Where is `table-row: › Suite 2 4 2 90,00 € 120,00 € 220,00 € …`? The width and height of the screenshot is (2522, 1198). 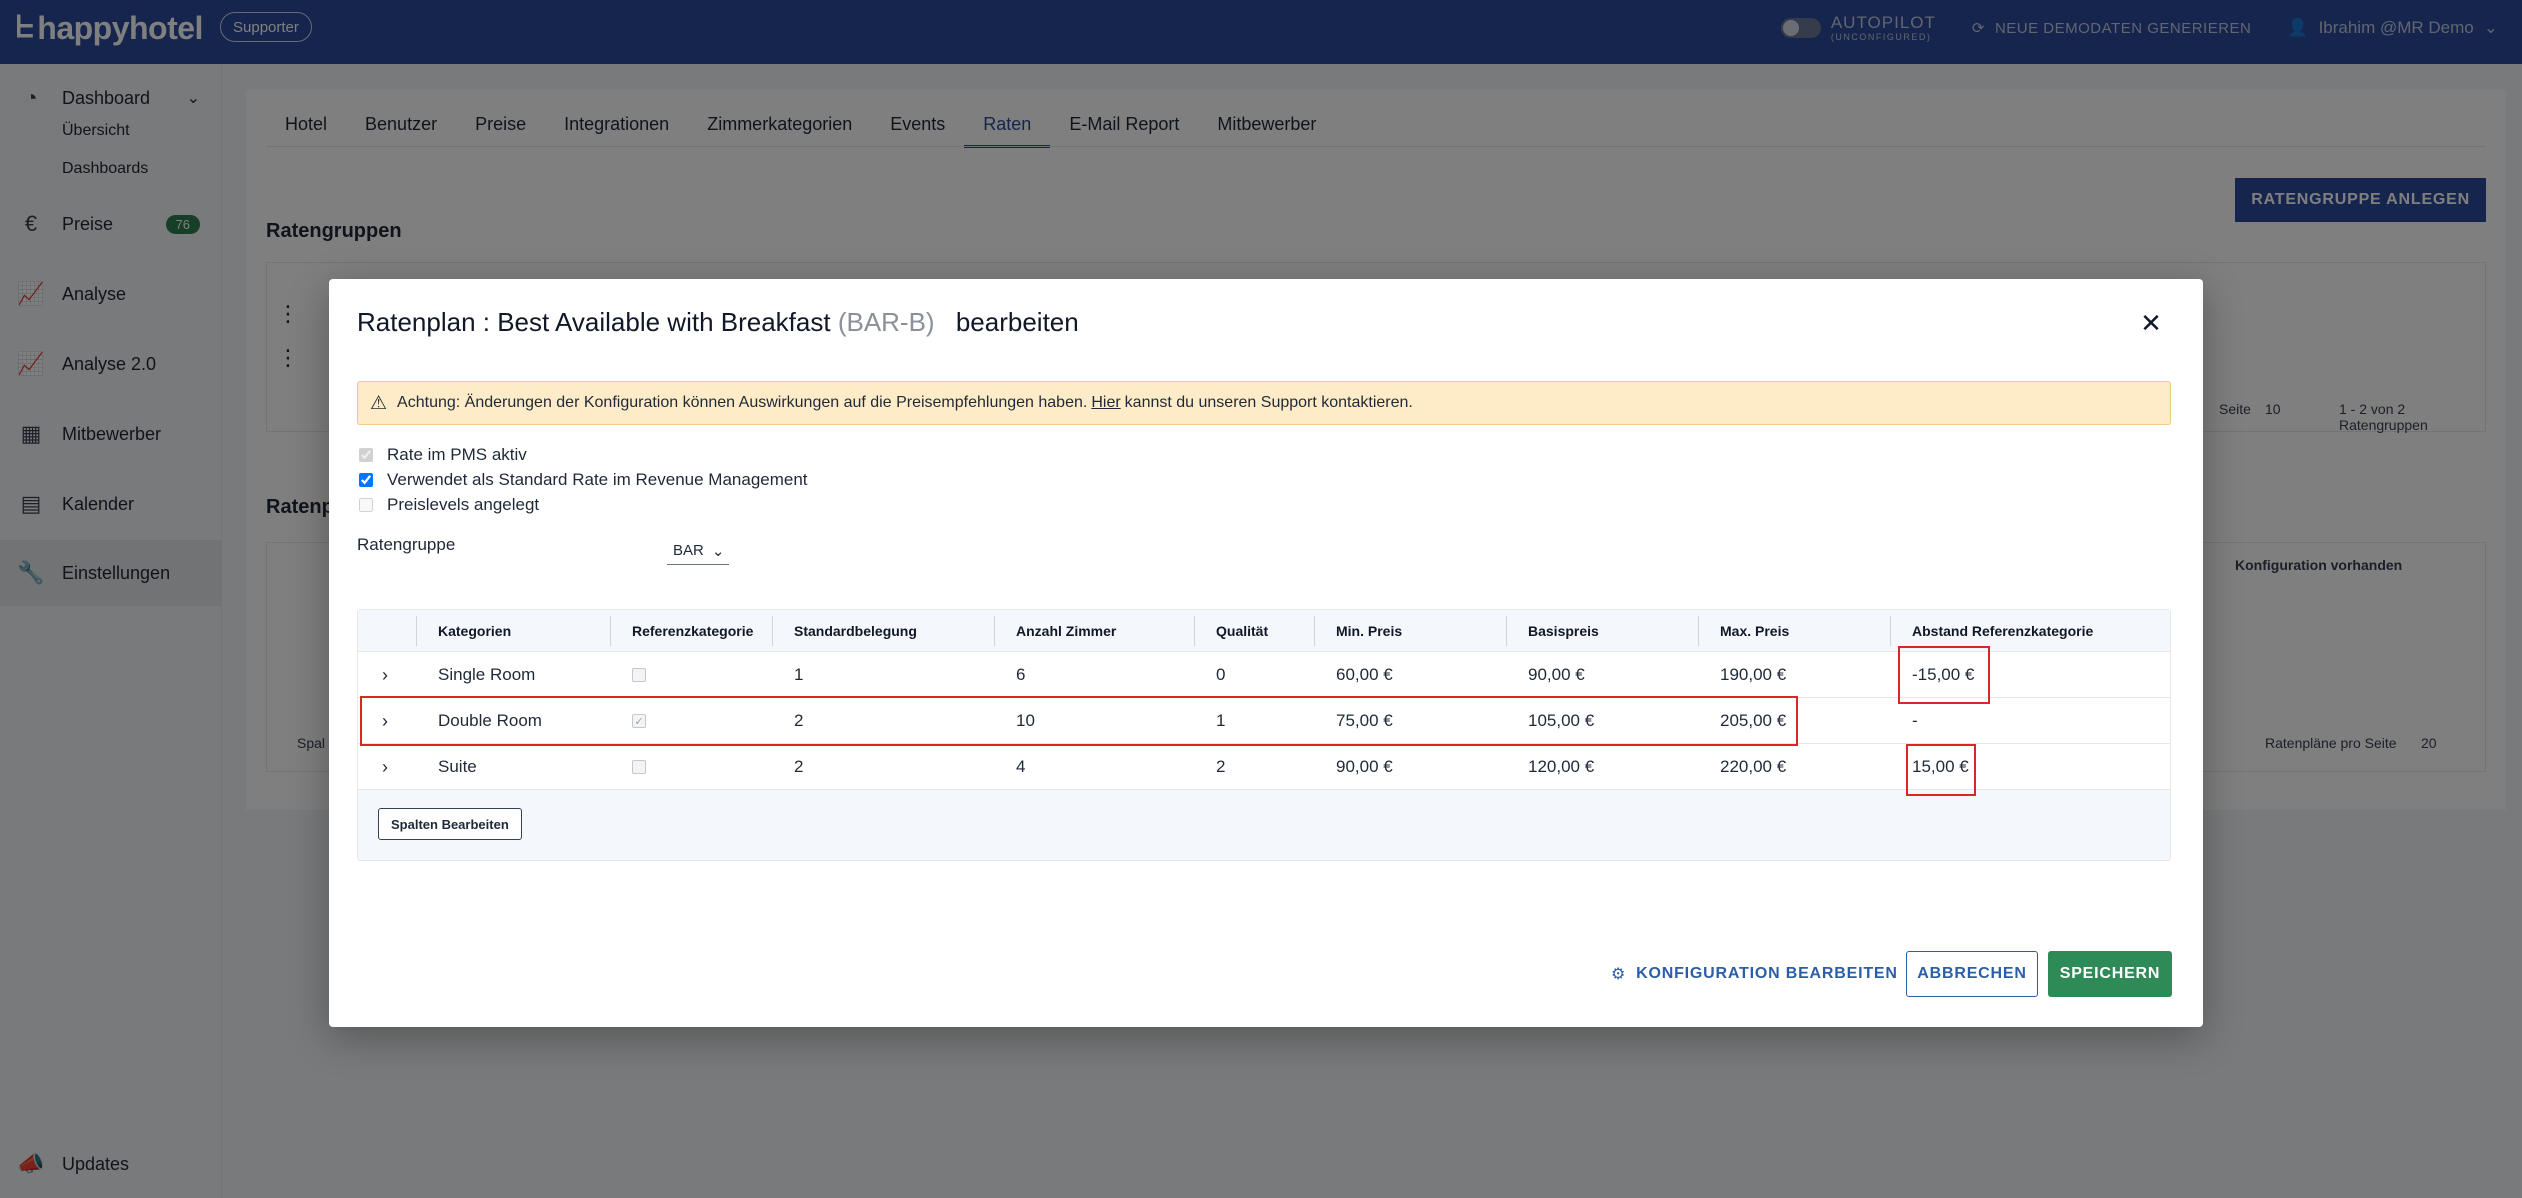 table-row: › Suite 2 4 2 90,00 € 120,00 € 220,00 € … is located at coordinates (1264, 767).